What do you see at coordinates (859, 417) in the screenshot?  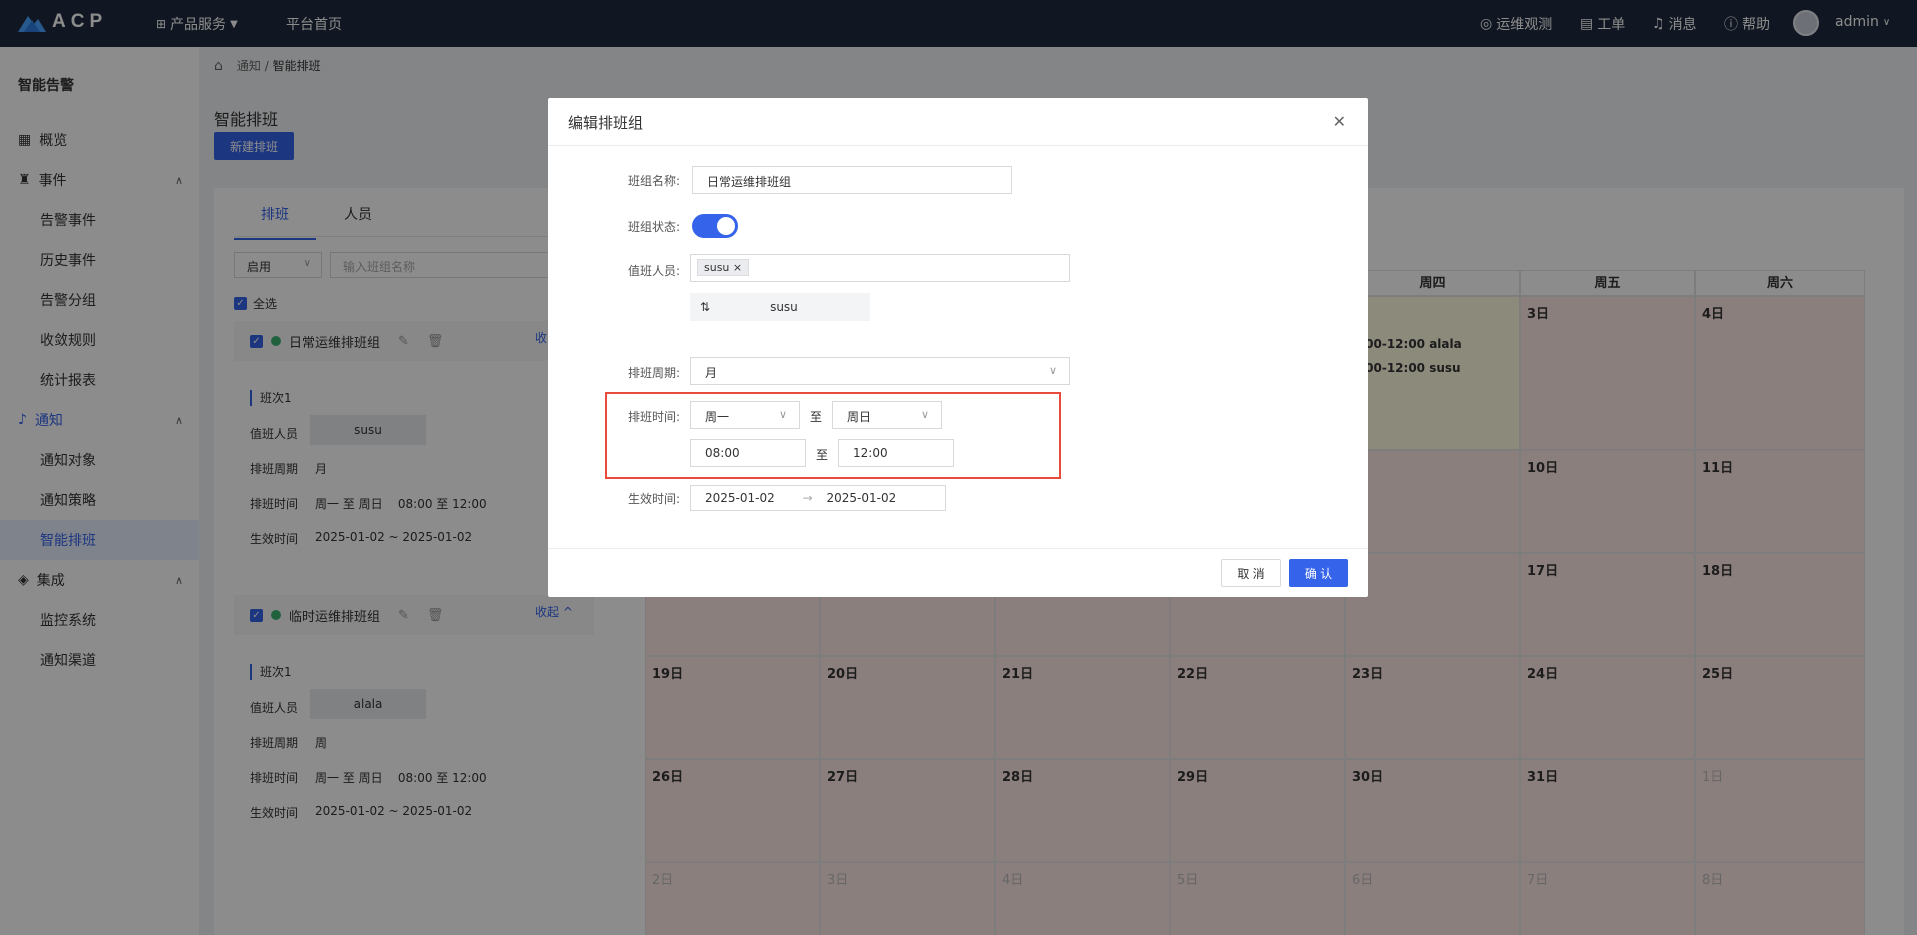 I see `end-day-value: 周日` at bounding box center [859, 417].